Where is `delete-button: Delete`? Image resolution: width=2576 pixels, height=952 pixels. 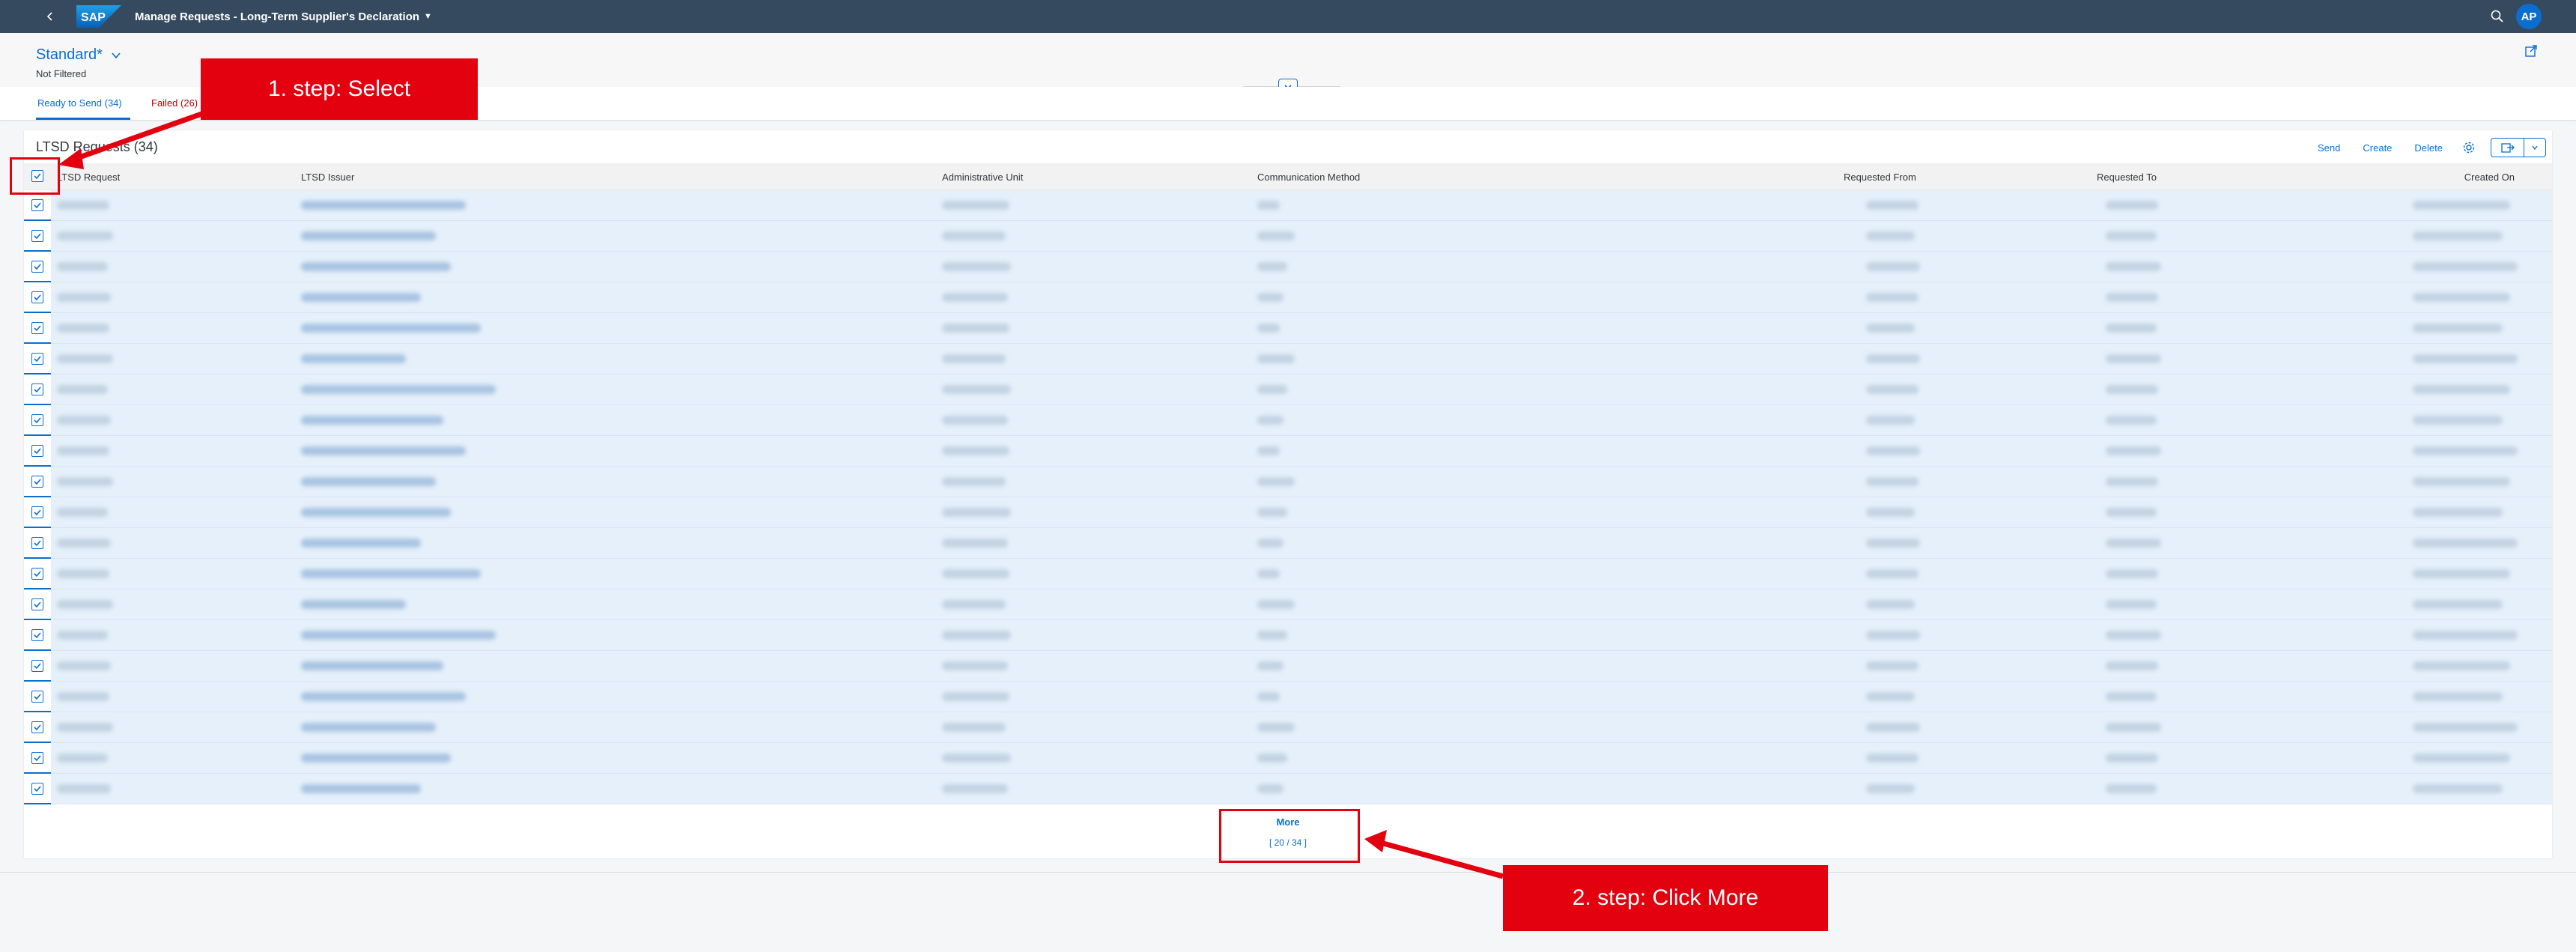 delete-button: Delete is located at coordinates (2428, 148).